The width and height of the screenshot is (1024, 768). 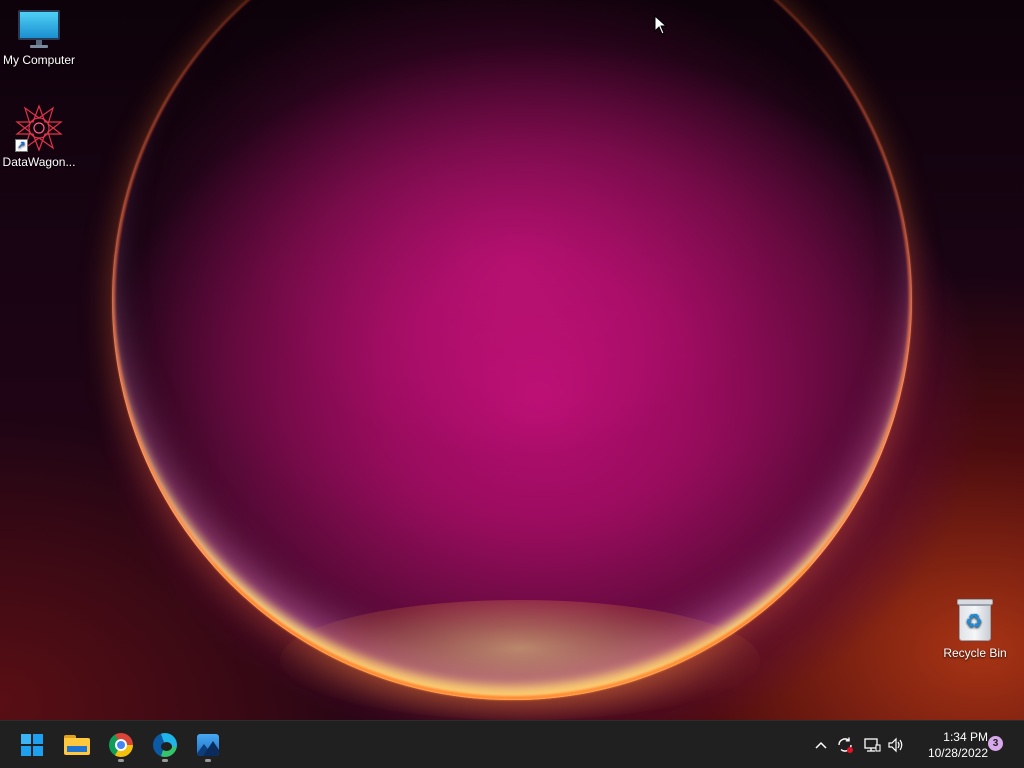 I want to click on edge-icon, so click(x=165, y=745).